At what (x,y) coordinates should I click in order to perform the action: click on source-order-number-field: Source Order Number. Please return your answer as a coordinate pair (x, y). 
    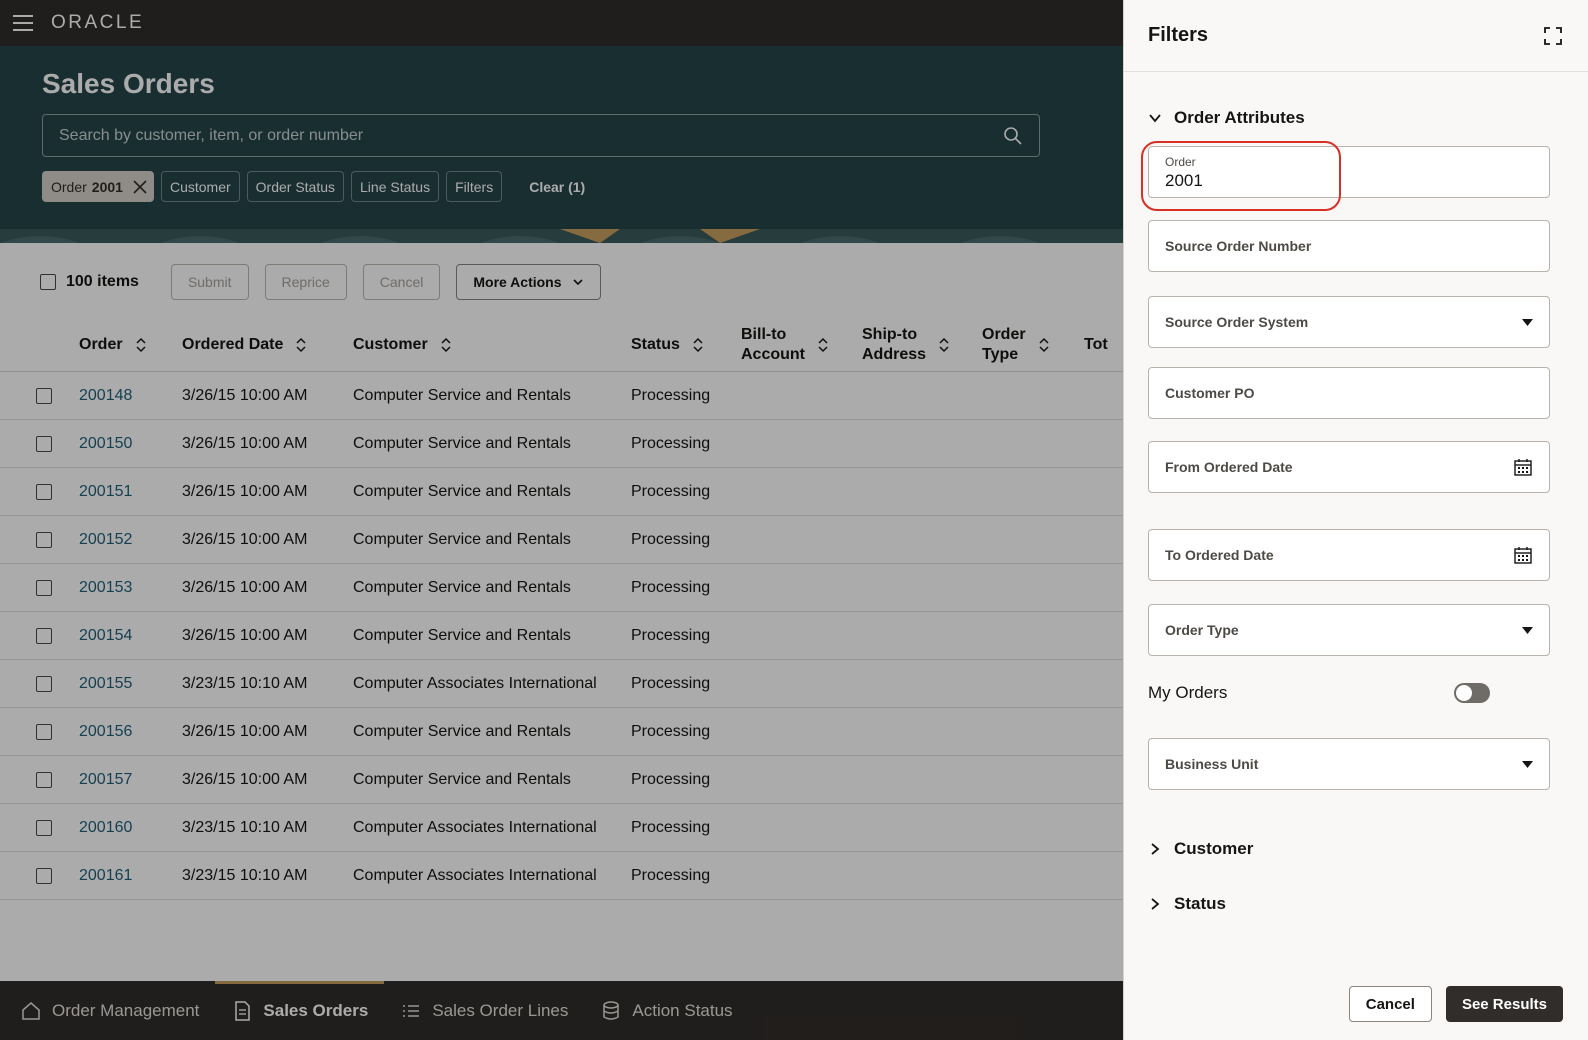
    Looking at the image, I should click on (1349, 246).